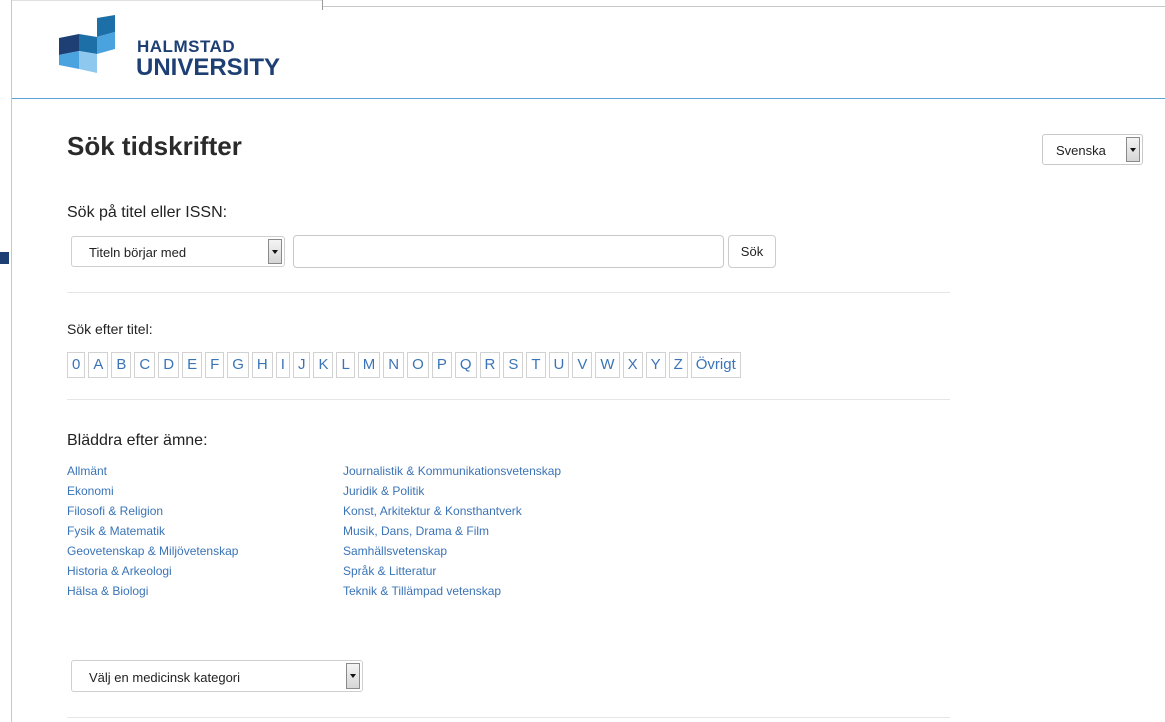  What do you see at coordinates (452, 511) in the screenshot?
I see `subject-link: Konst, Arkitektur & Konsthantverk` at bounding box center [452, 511].